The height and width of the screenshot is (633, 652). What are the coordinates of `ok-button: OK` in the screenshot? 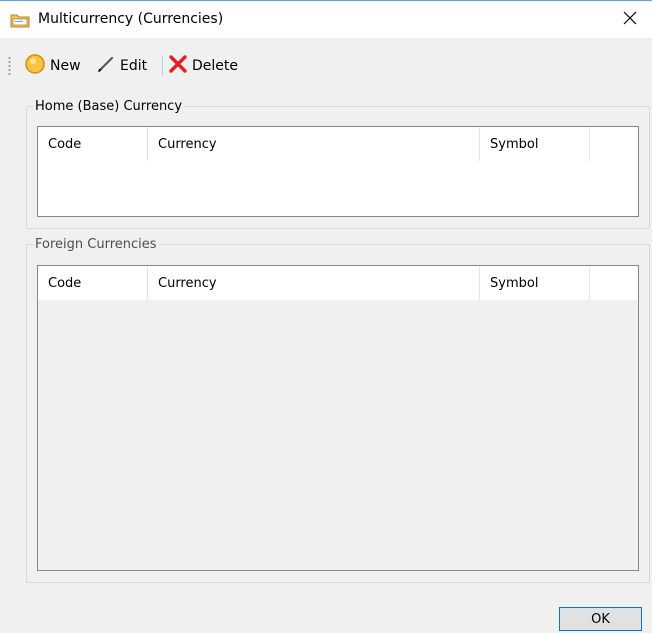 It's located at (600, 619).